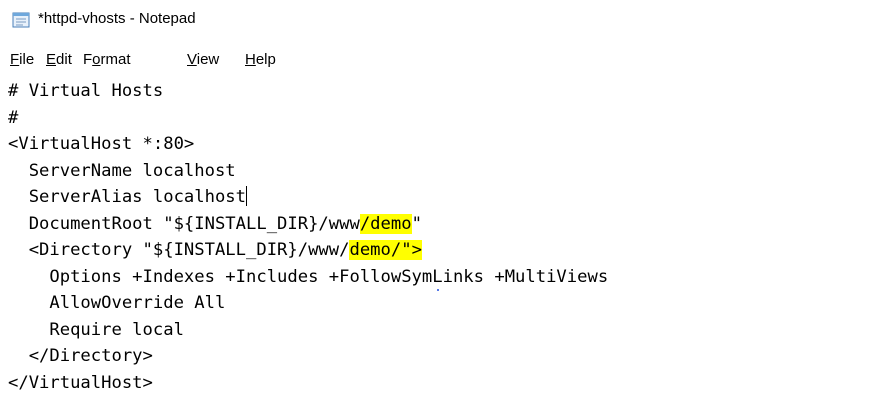  I want to click on menu-file-acc: F, so click(15, 59).